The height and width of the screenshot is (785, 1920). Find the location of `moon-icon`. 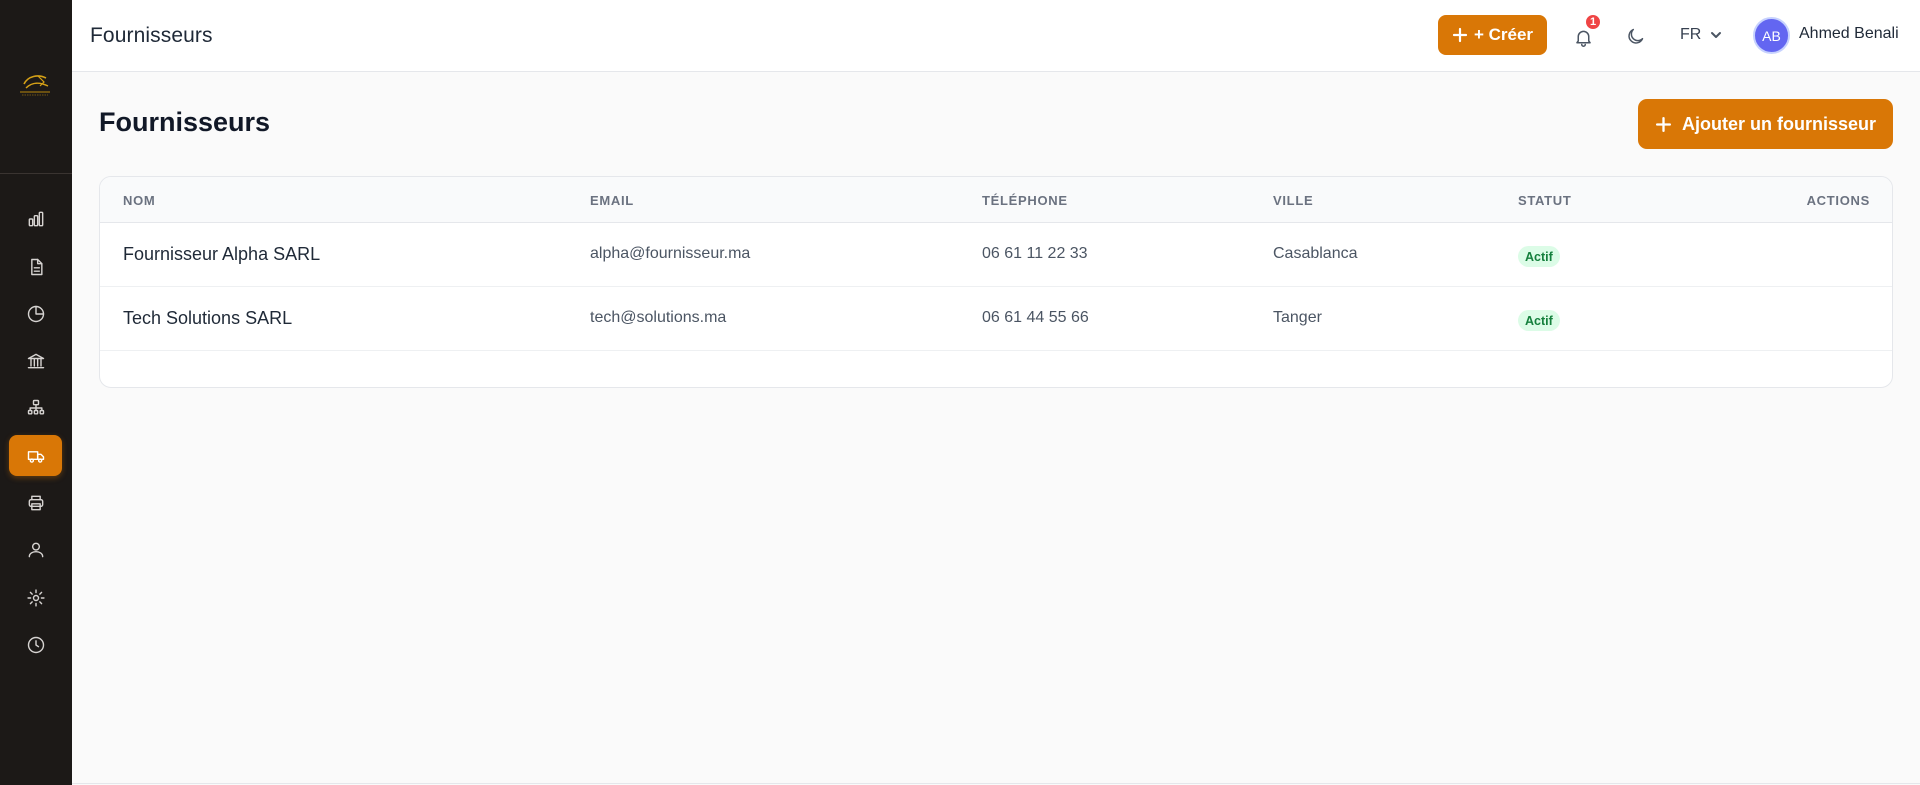

moon-icon is located at coordinates (1635, 36).